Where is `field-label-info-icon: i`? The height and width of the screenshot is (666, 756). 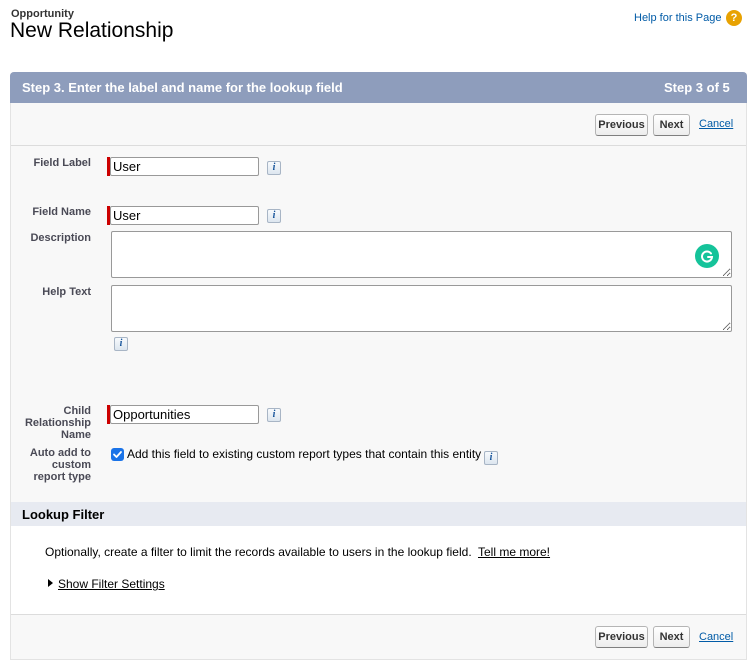 field-label-info-icon: i is located at coordinates (274, 168).